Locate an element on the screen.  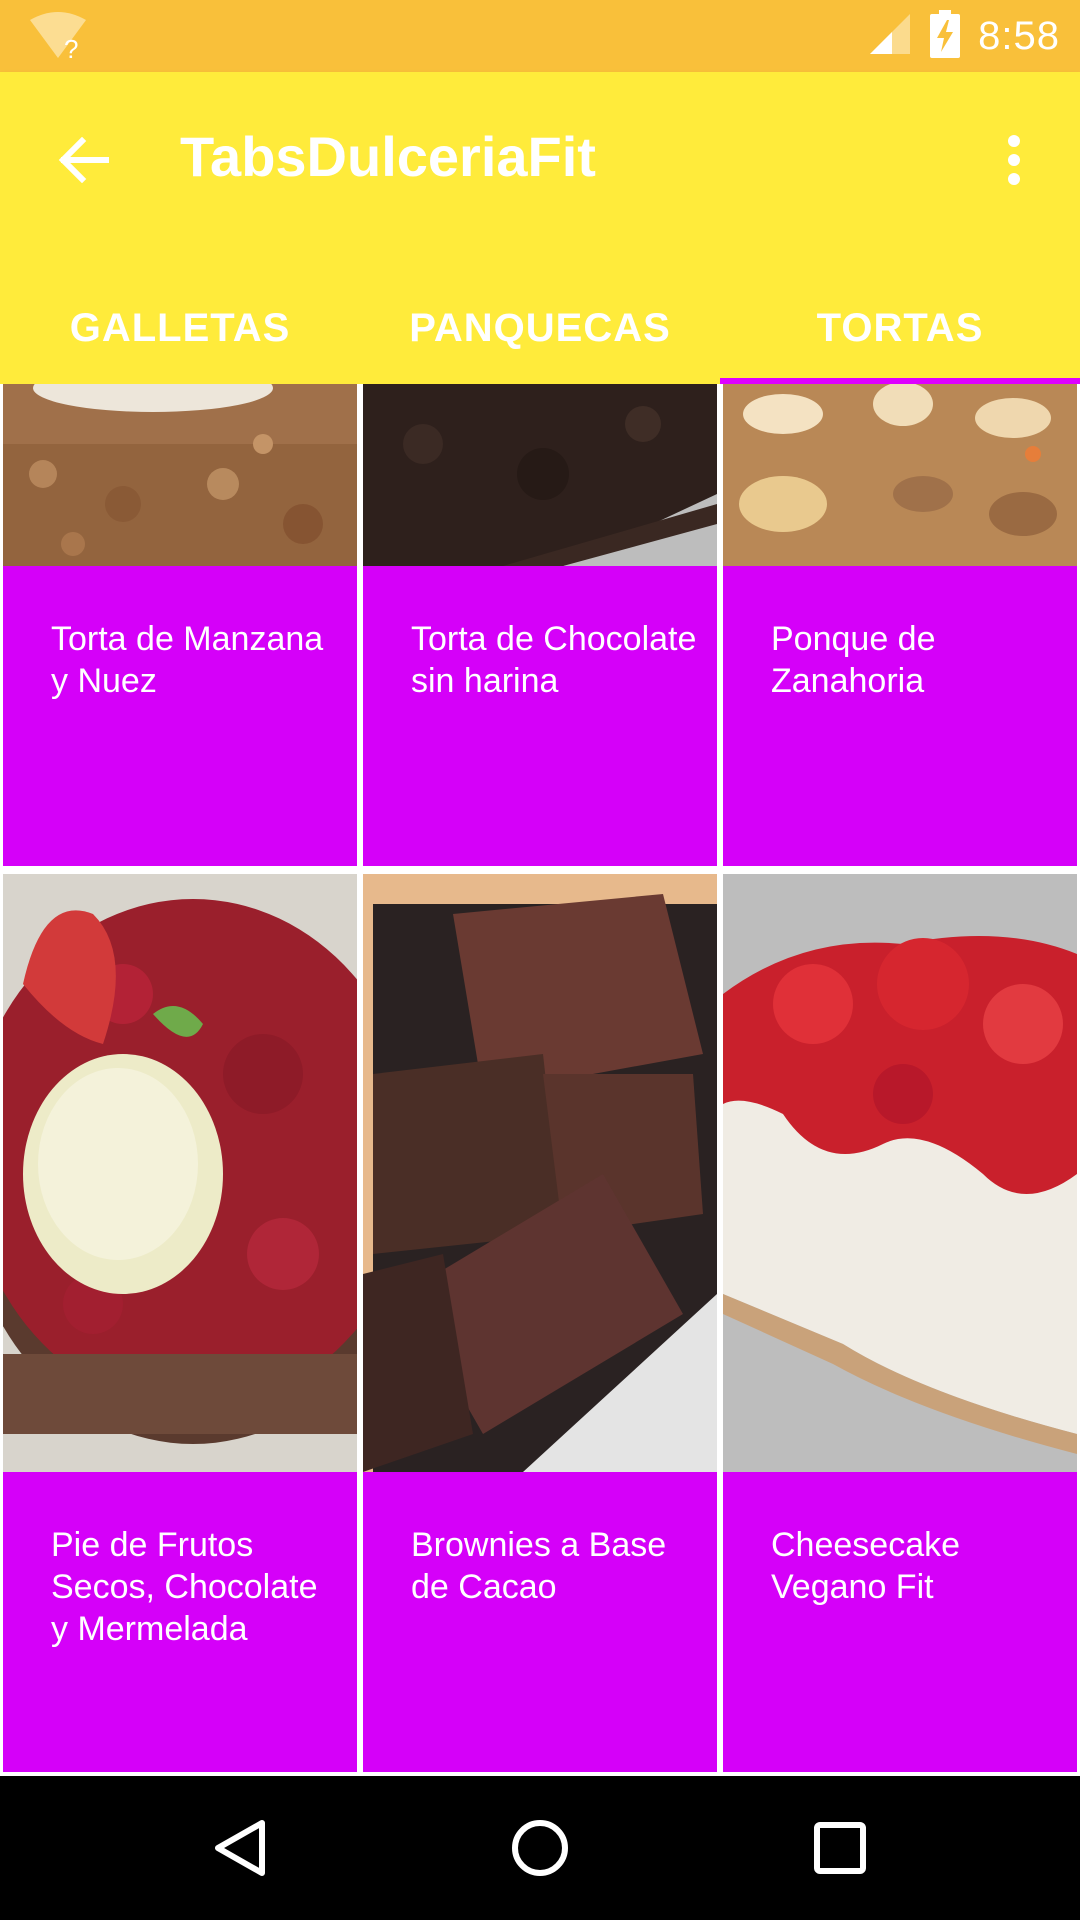
tab-panquecas: PANQUECAS is located at coordinates (540, 328).